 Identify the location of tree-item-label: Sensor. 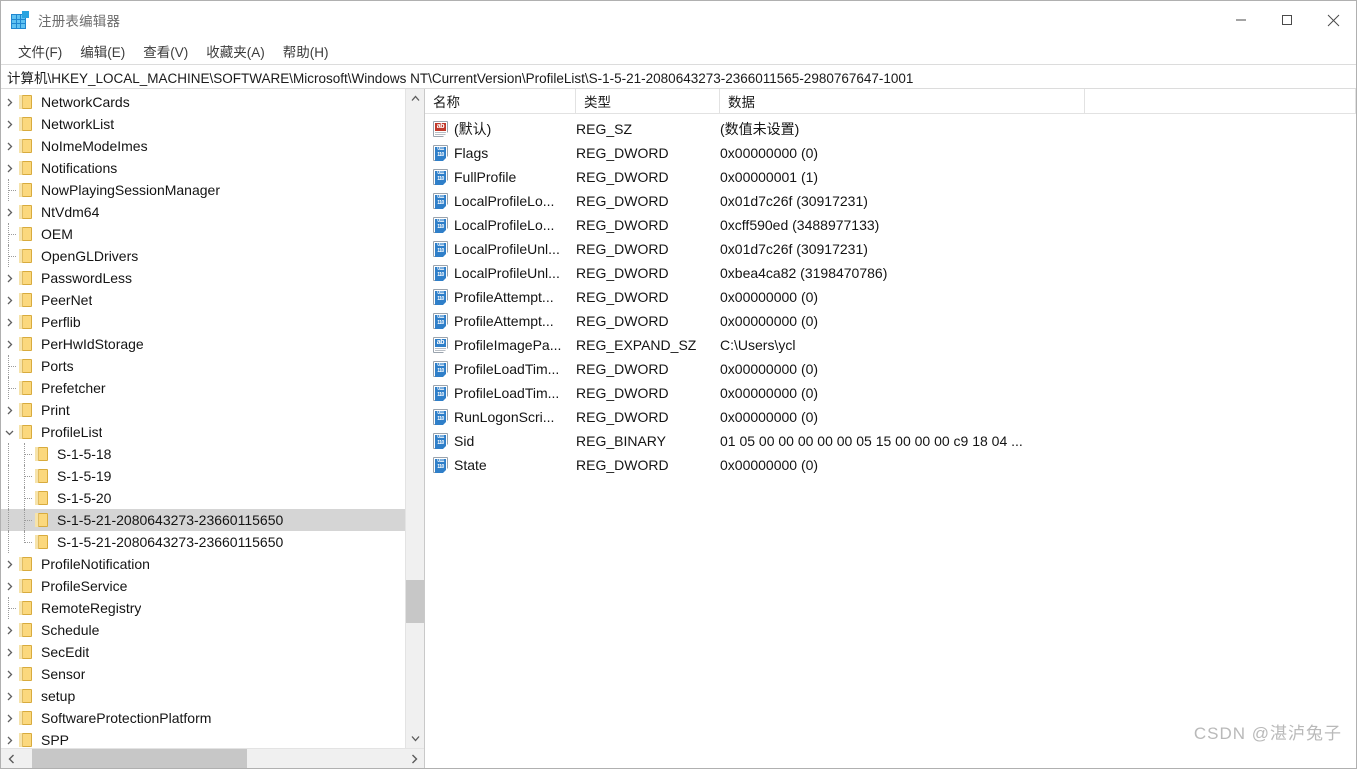
(63, 674).